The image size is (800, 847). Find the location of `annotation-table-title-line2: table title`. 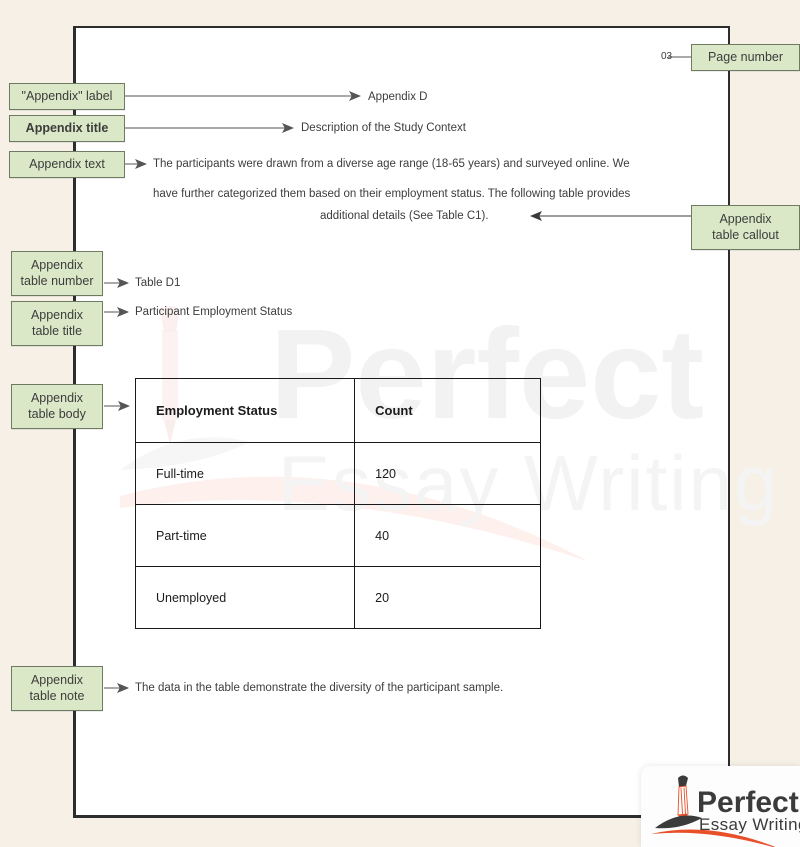

annotation-table-title-line2: table title is located at coordinates (57, 330).